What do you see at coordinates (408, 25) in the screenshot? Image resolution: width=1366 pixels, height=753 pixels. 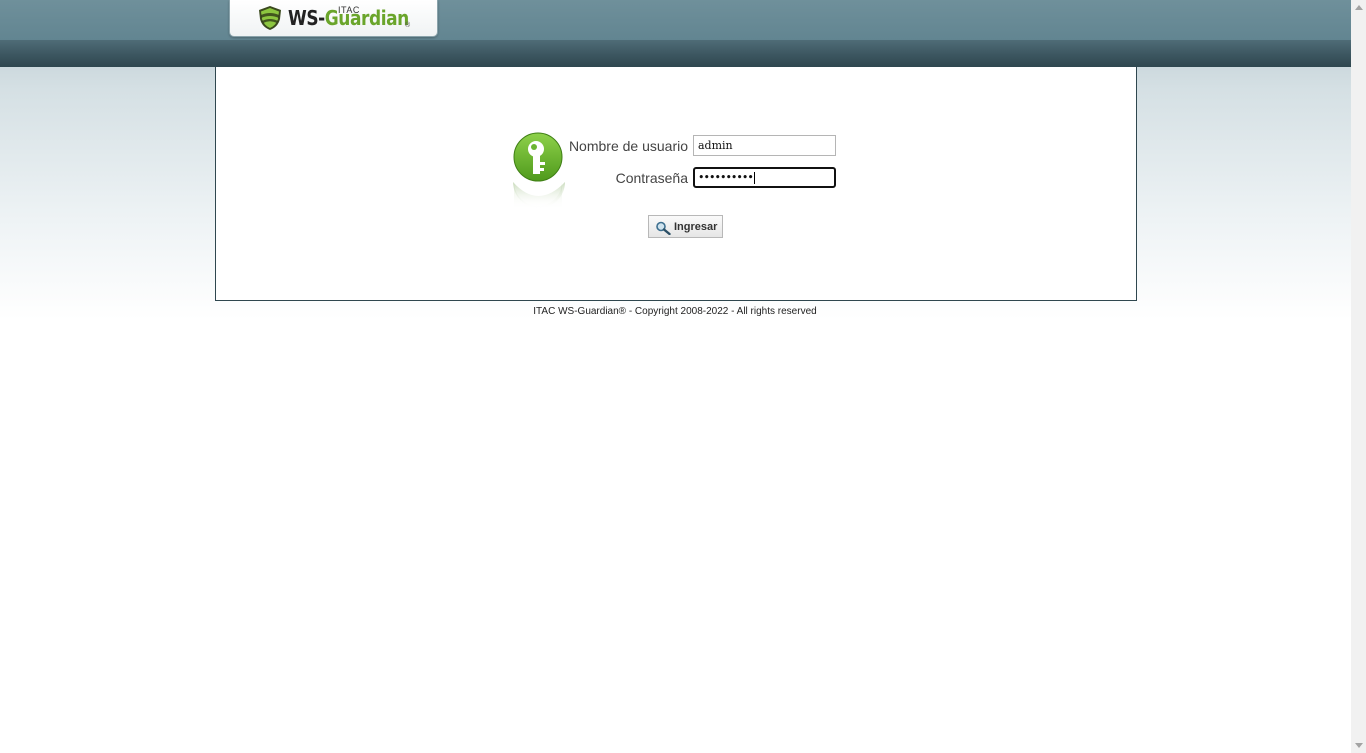 I see `logo-registered-mark: ®` at bounding box center [408, 25].